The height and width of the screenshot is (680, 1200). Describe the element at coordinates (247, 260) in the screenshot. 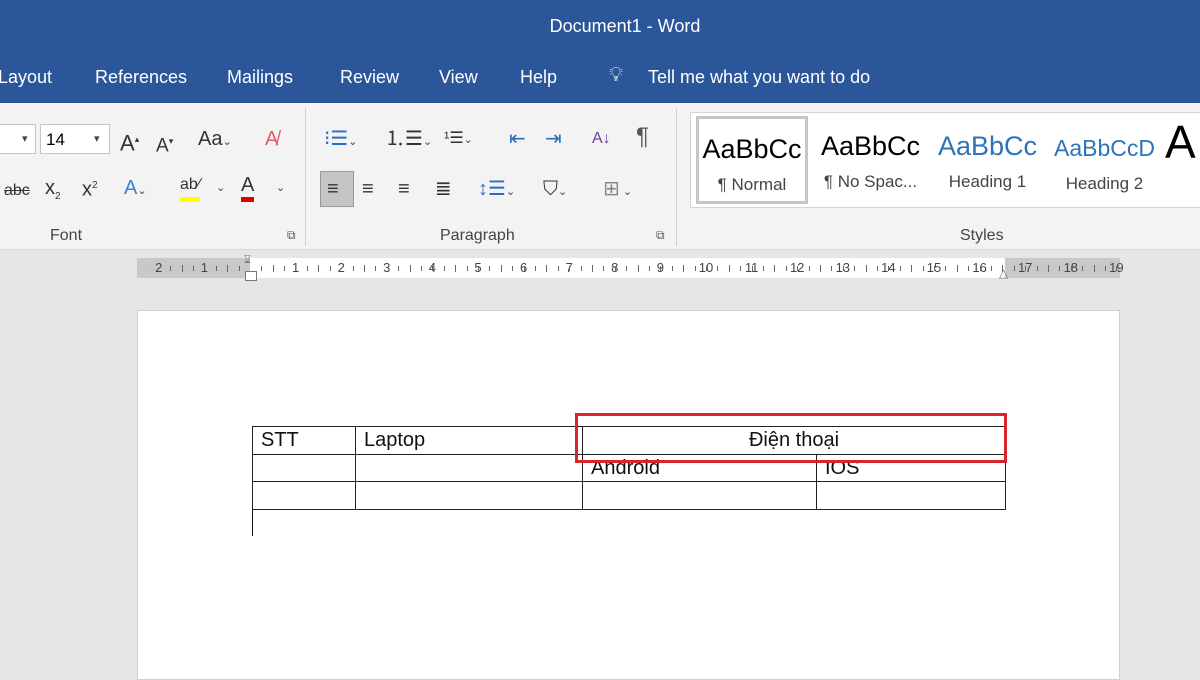

I see `first-line-indent-marker: ⌛︎` at that location.